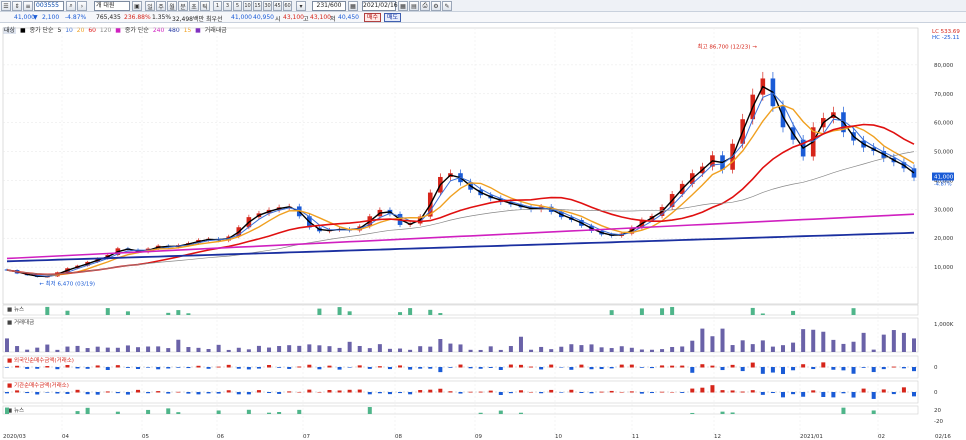 This screenshot has height=440, width=966. I want to click on date-field: 2021/02/16, so click(380, 6).